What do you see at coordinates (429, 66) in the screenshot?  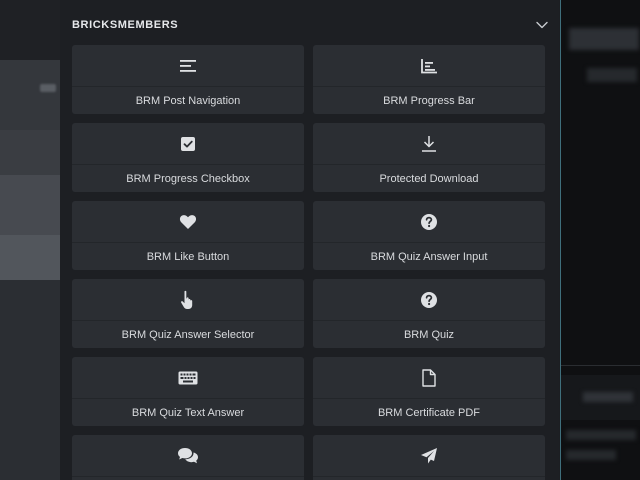 I see `bar-chart-icon` at bounding box center [429, 66].